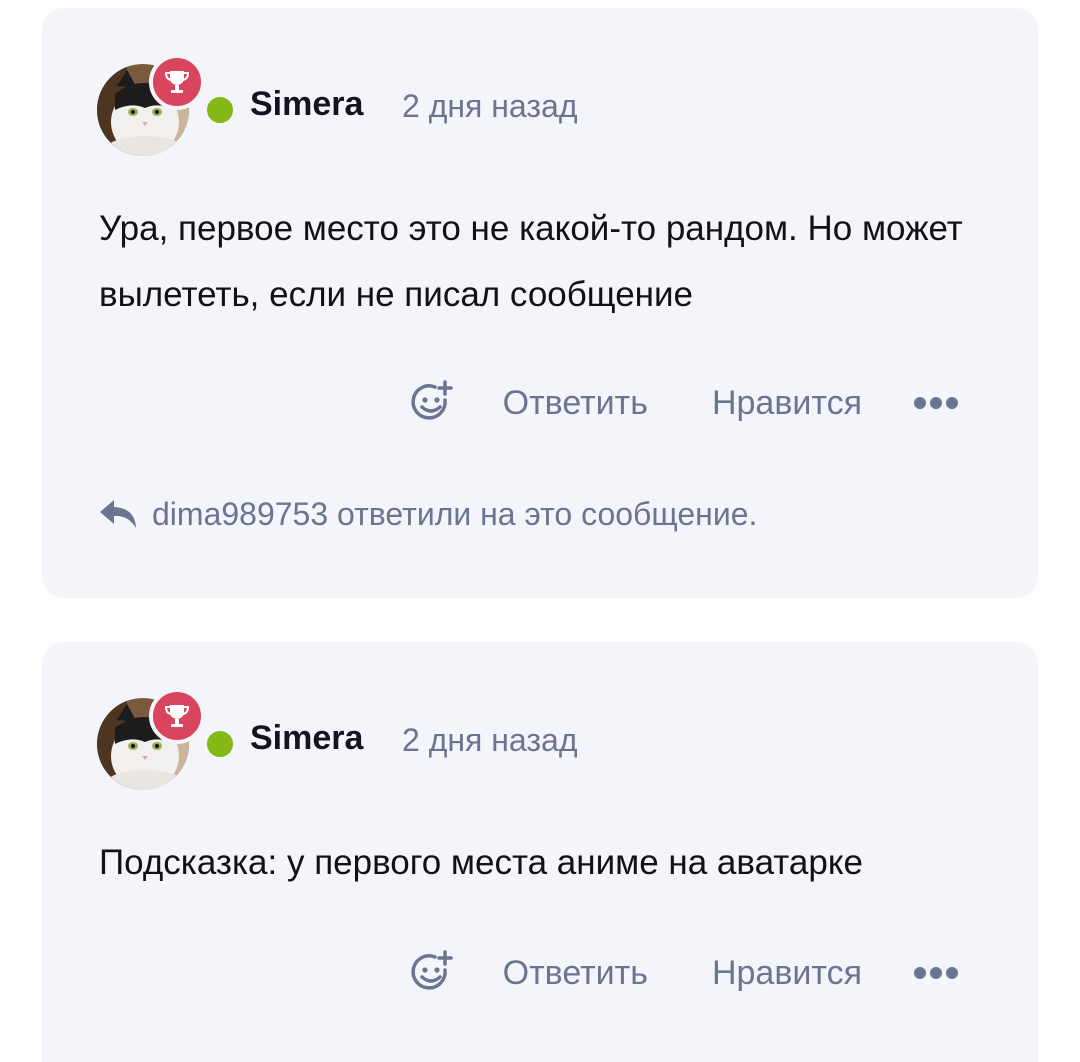 Image resolution: width=1080 pixels, height=1062 pixels. I want to click on reply-arrow-icon, so click(118, 514).